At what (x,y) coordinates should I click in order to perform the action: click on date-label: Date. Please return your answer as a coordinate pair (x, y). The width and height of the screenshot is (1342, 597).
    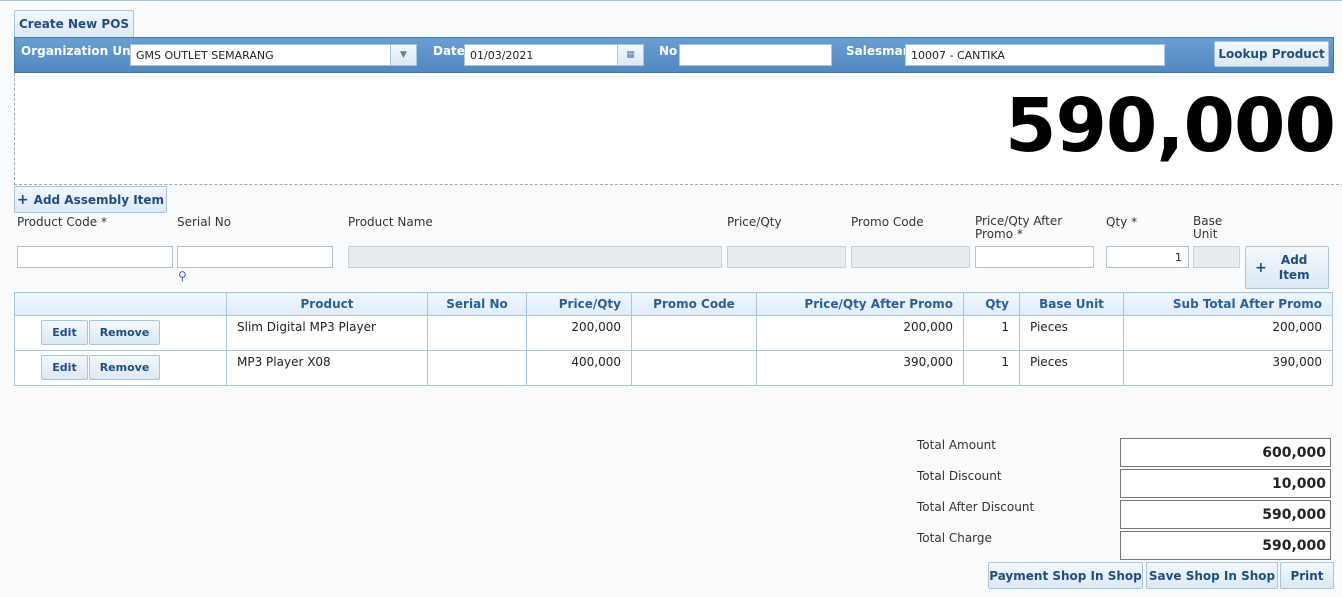
    Looking at the image, I should click on (449, 51).